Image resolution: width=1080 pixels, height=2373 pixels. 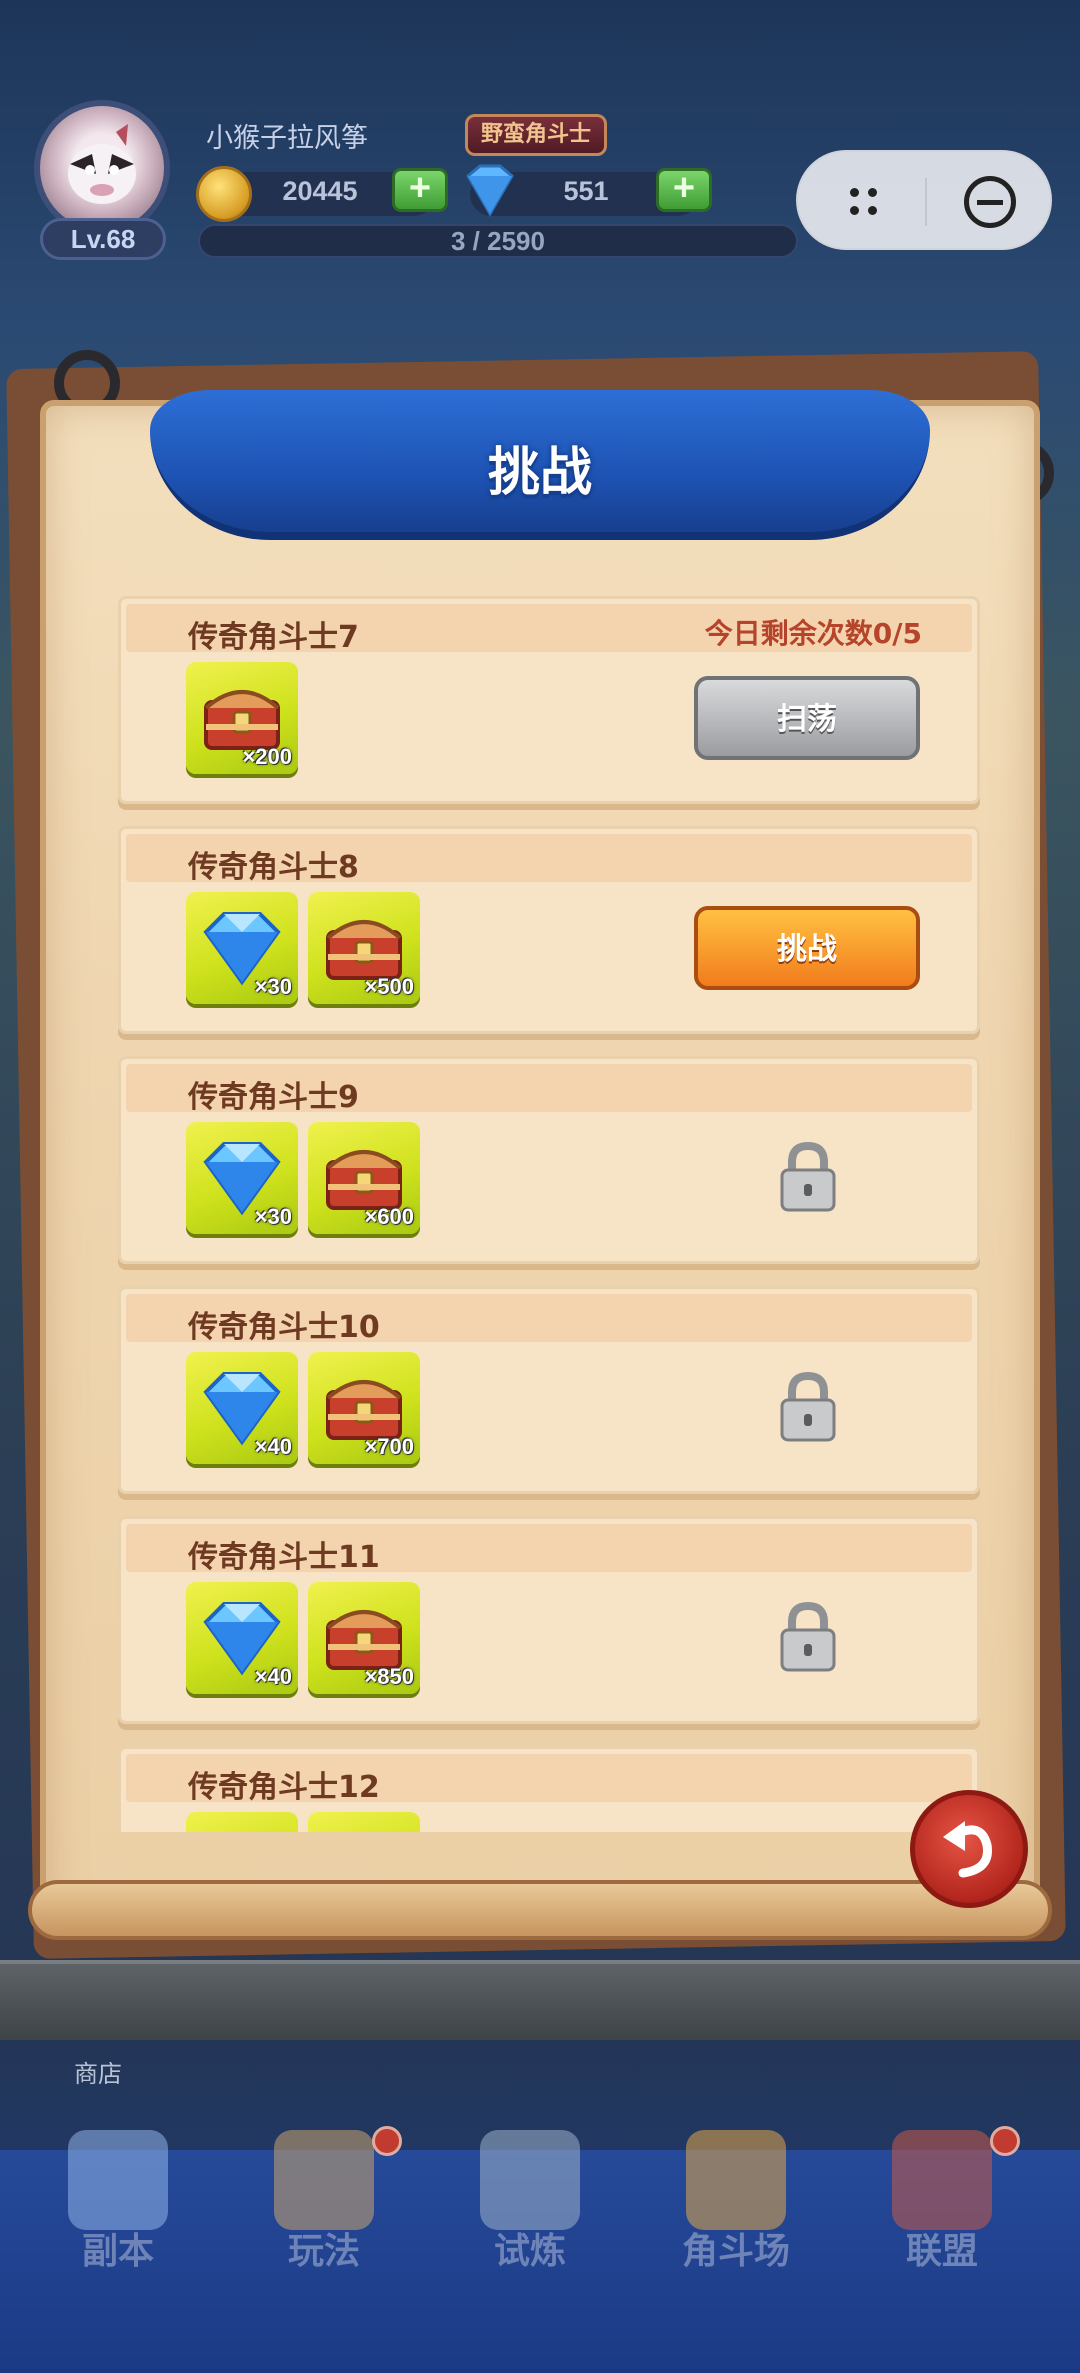 I want to click on nav-label: 玩法, so click(x=323, y=2251).